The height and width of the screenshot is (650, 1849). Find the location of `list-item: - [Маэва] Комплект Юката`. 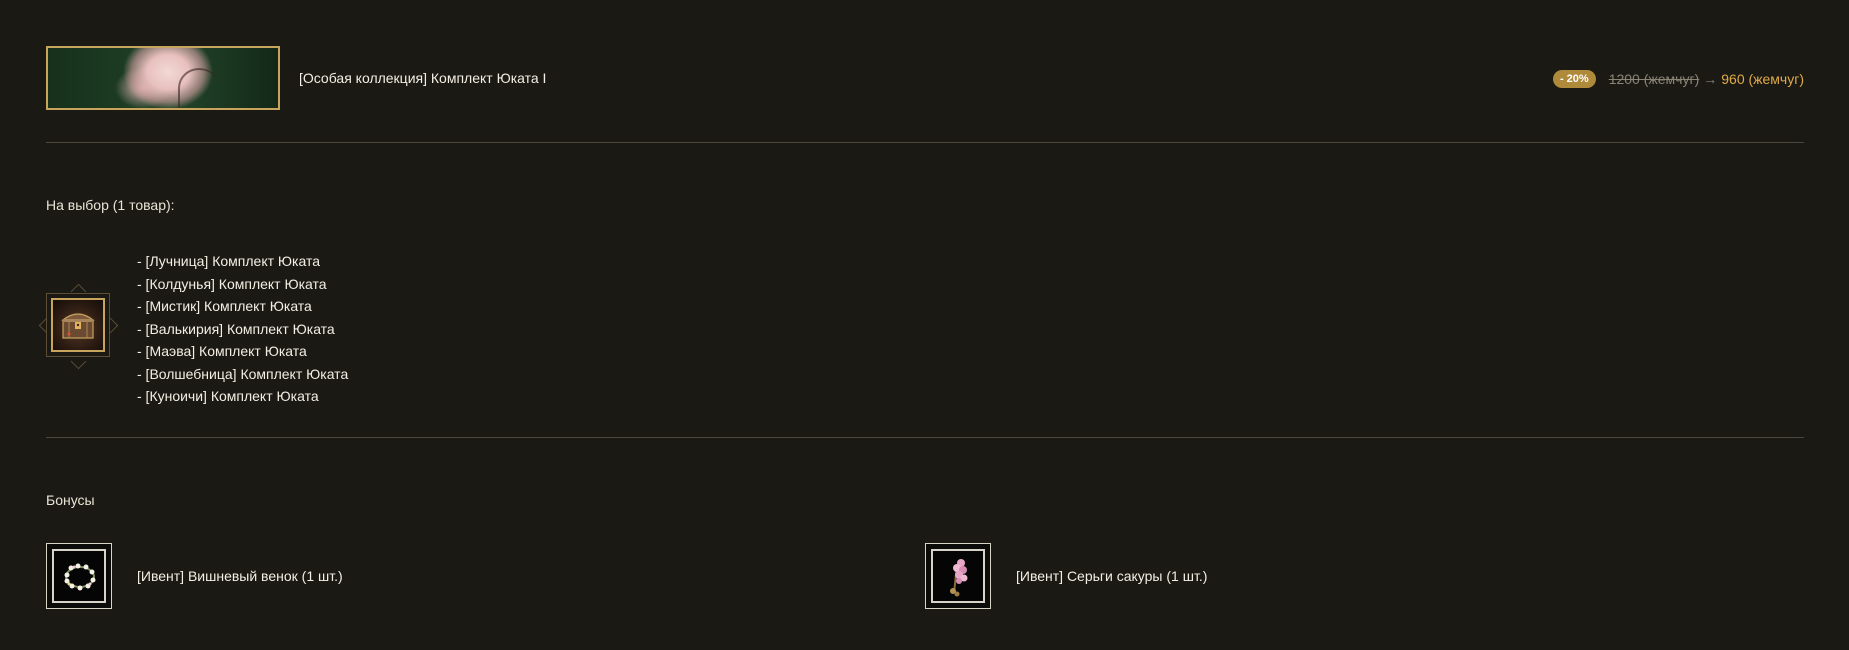

list-item: - [Маэва] Комплект Юката is located at coordinates (222, 351).